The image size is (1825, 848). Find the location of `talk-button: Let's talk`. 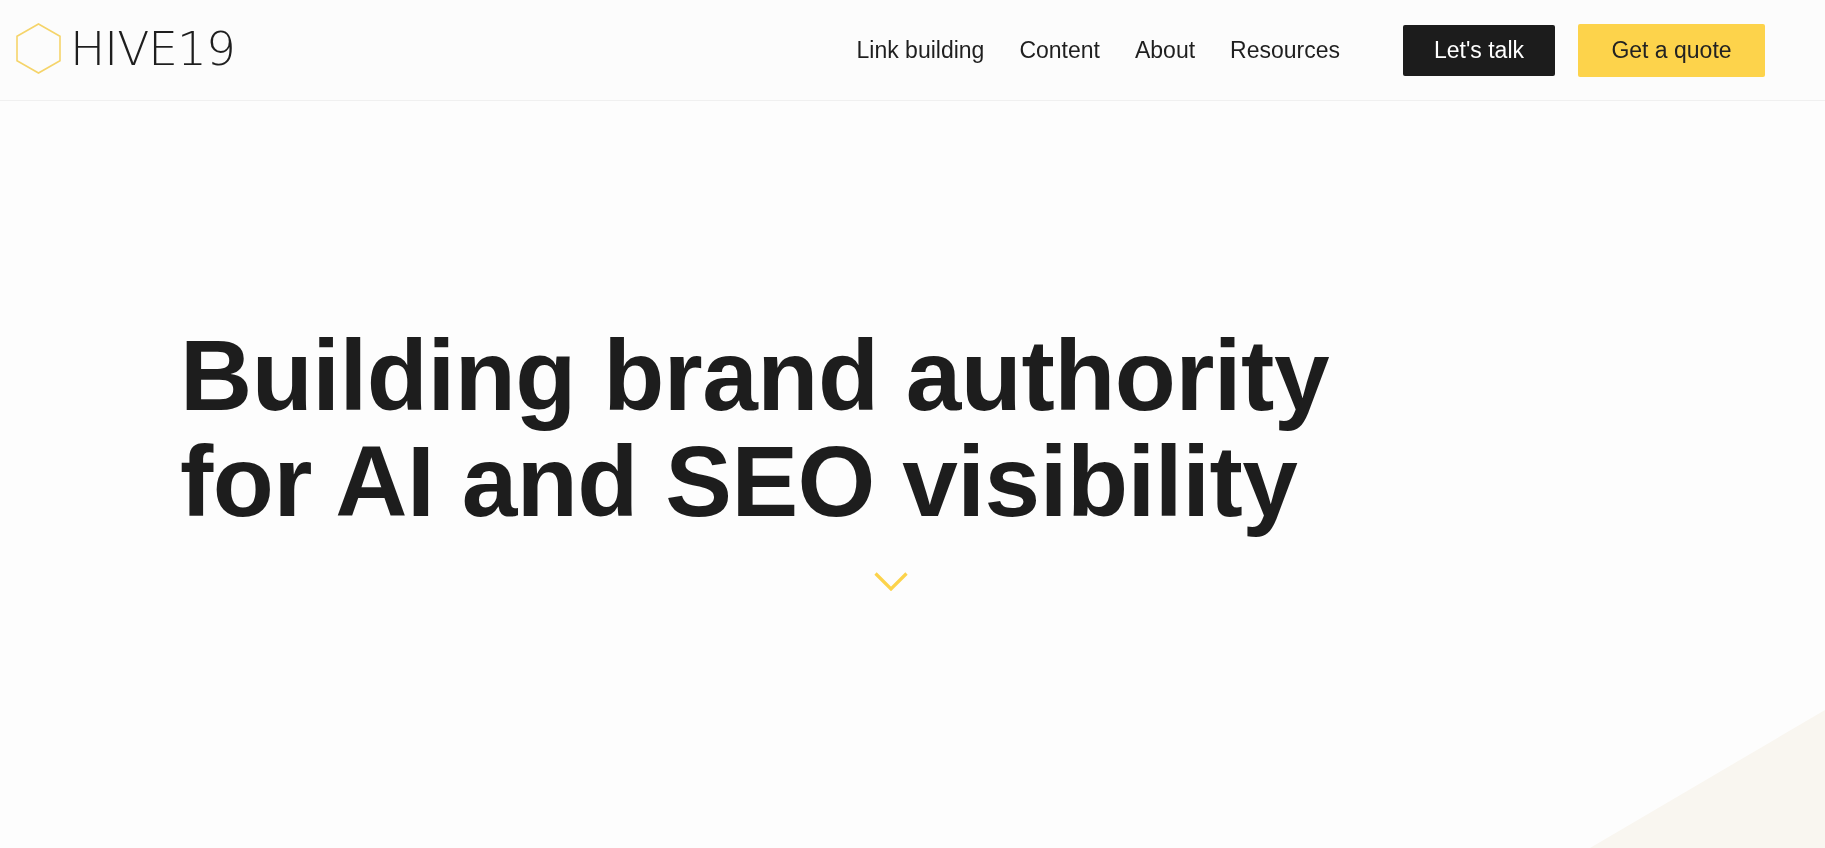

talk-button: Let's talk is located at coordinates (1479, 50).